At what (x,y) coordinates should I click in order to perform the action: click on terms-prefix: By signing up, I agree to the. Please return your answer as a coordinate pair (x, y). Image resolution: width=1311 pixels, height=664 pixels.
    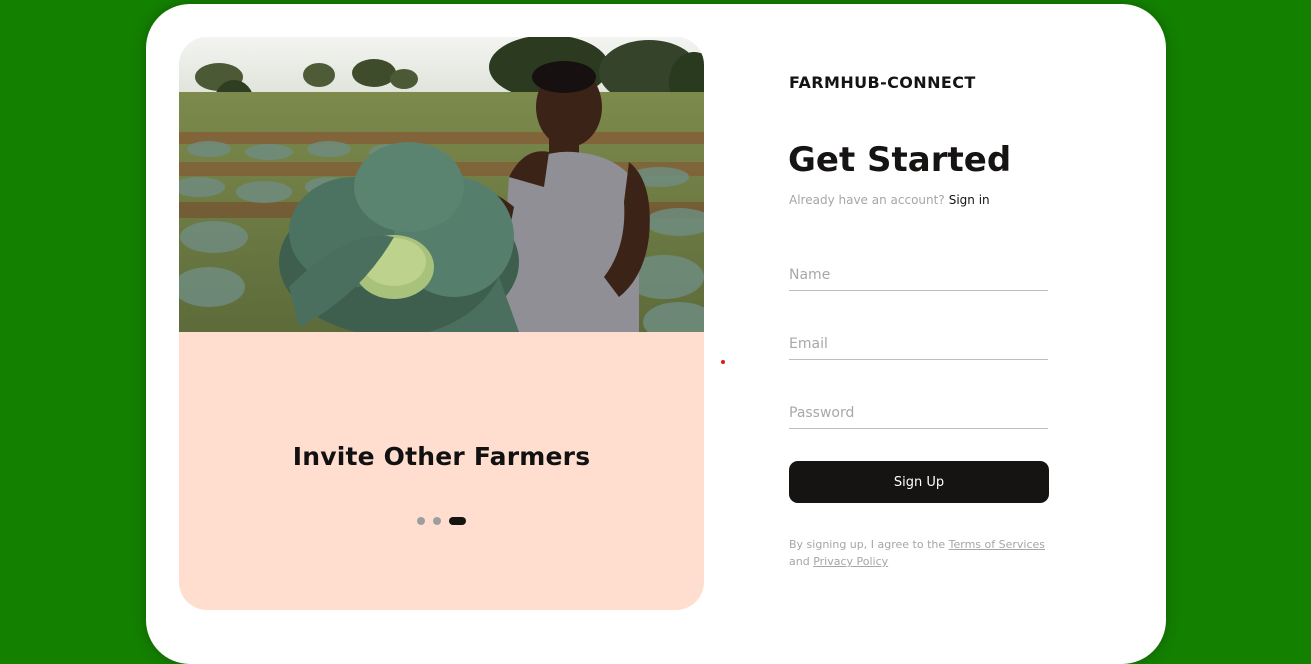
    Looking at the image, I should click on (867, 544).